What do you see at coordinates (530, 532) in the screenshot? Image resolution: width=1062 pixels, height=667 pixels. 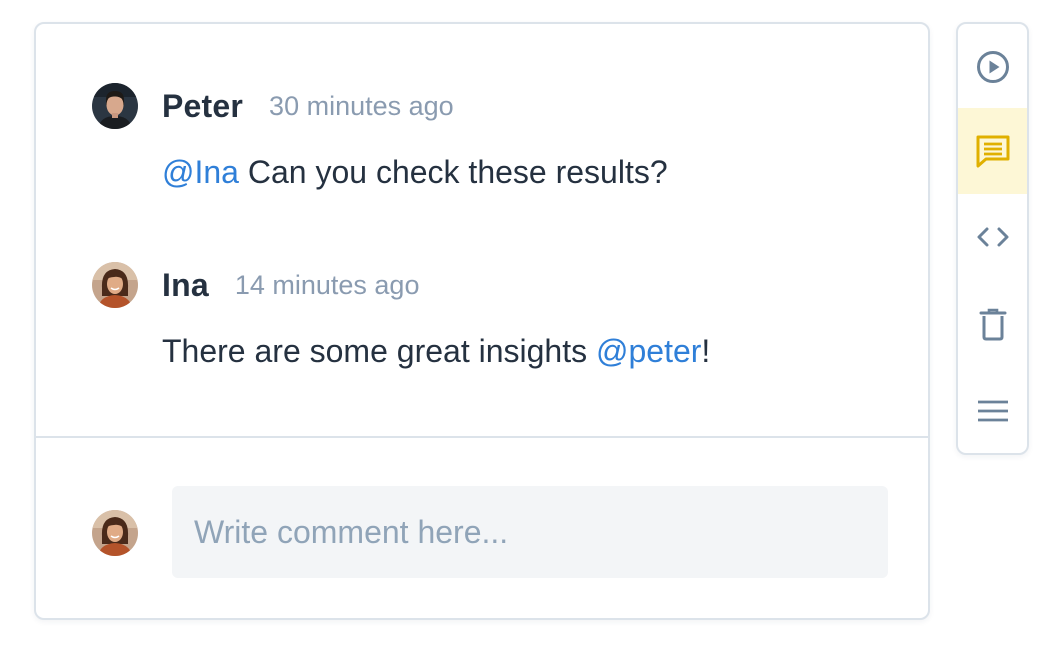 I see `comment-input` at bounding box center [530, 532].